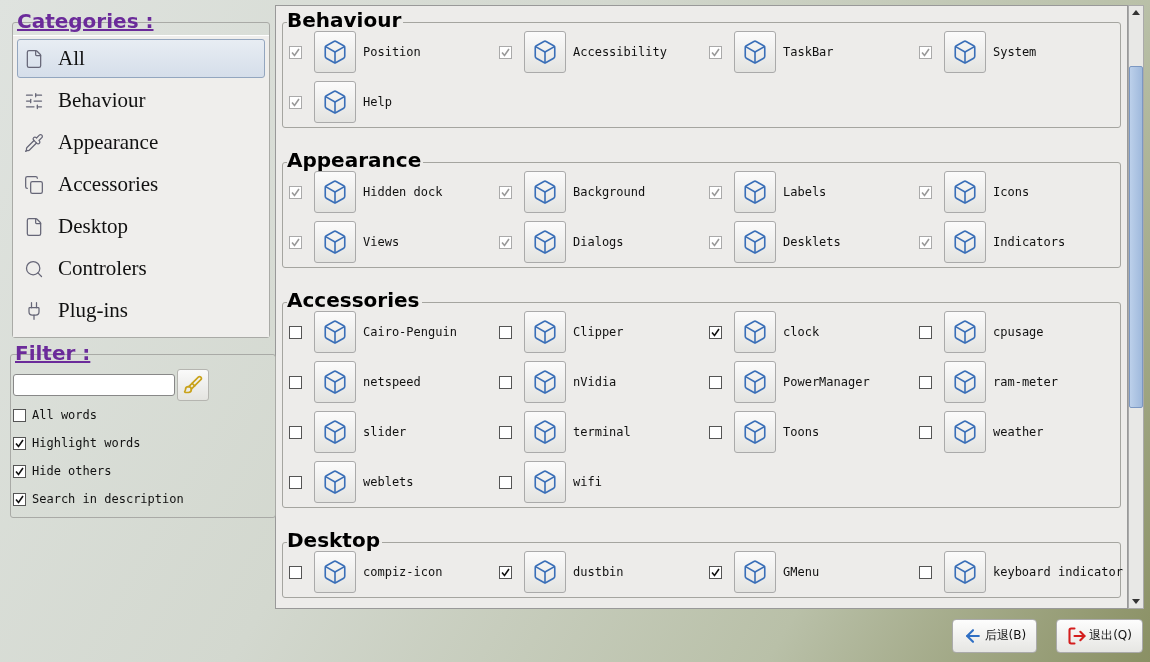 The width and height of the screenshot is (1150, 662). What do you see at coordinates (1018, 332) in the screenshot?
I see `applet-label: cpusage` at bounding box center [1018, 332].